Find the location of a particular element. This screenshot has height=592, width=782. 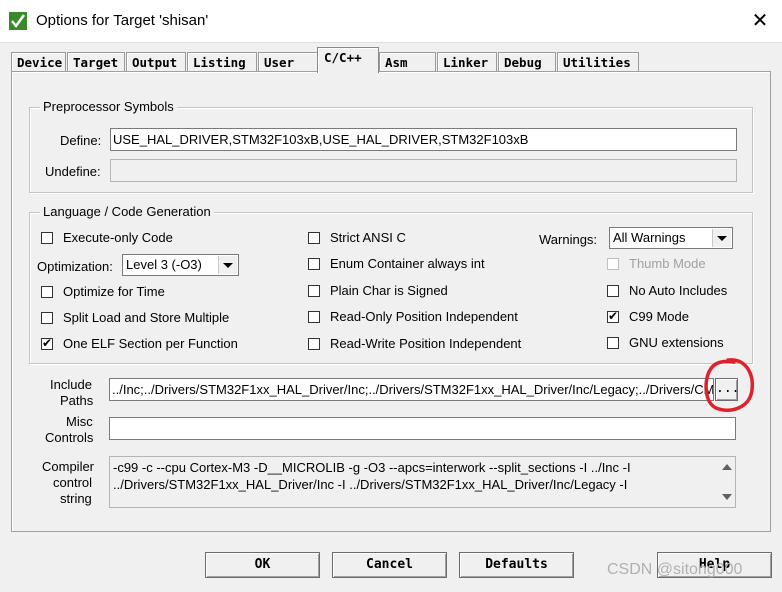

tab-utilities: Utilities is located at coordinates (598, 62).